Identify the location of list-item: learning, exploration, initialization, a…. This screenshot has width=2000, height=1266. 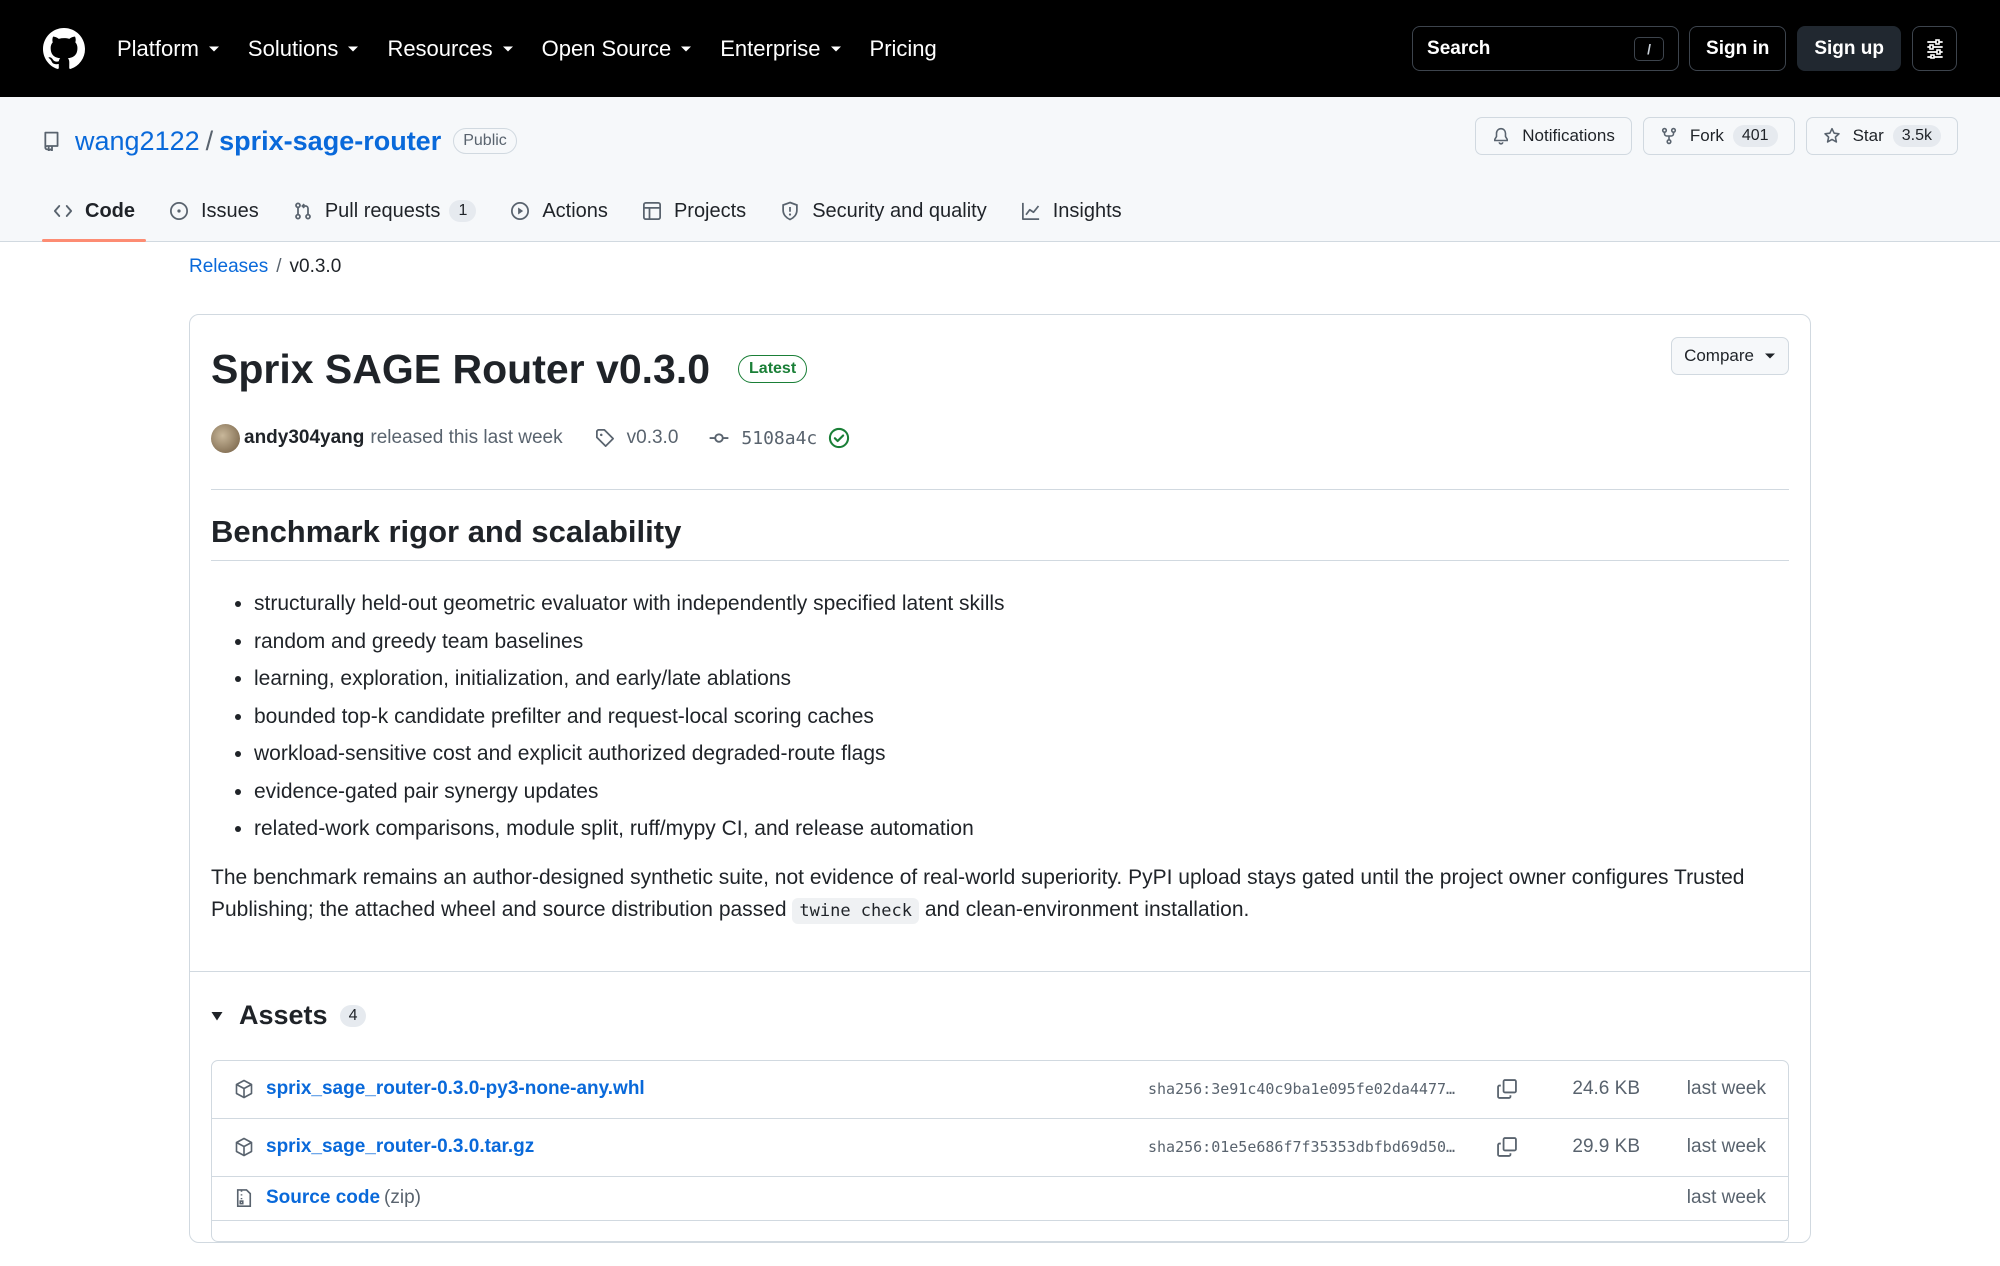
(1021, 679).